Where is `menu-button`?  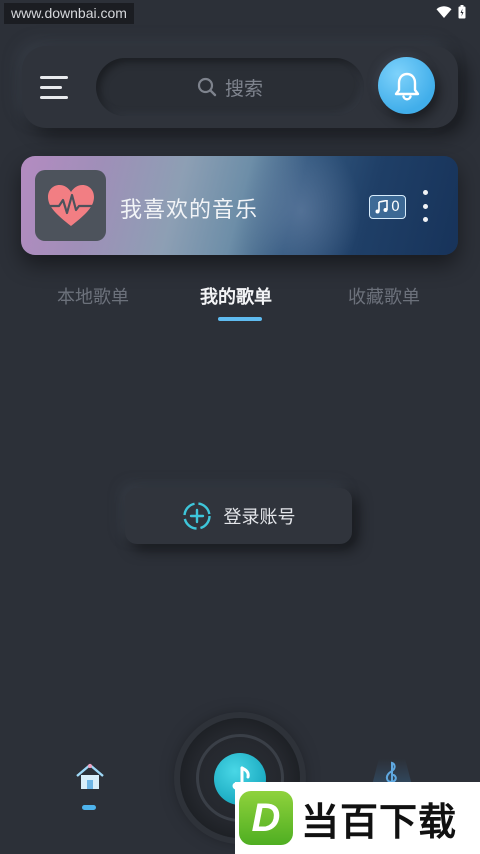 menu-button is located at coordinates (62, 87).